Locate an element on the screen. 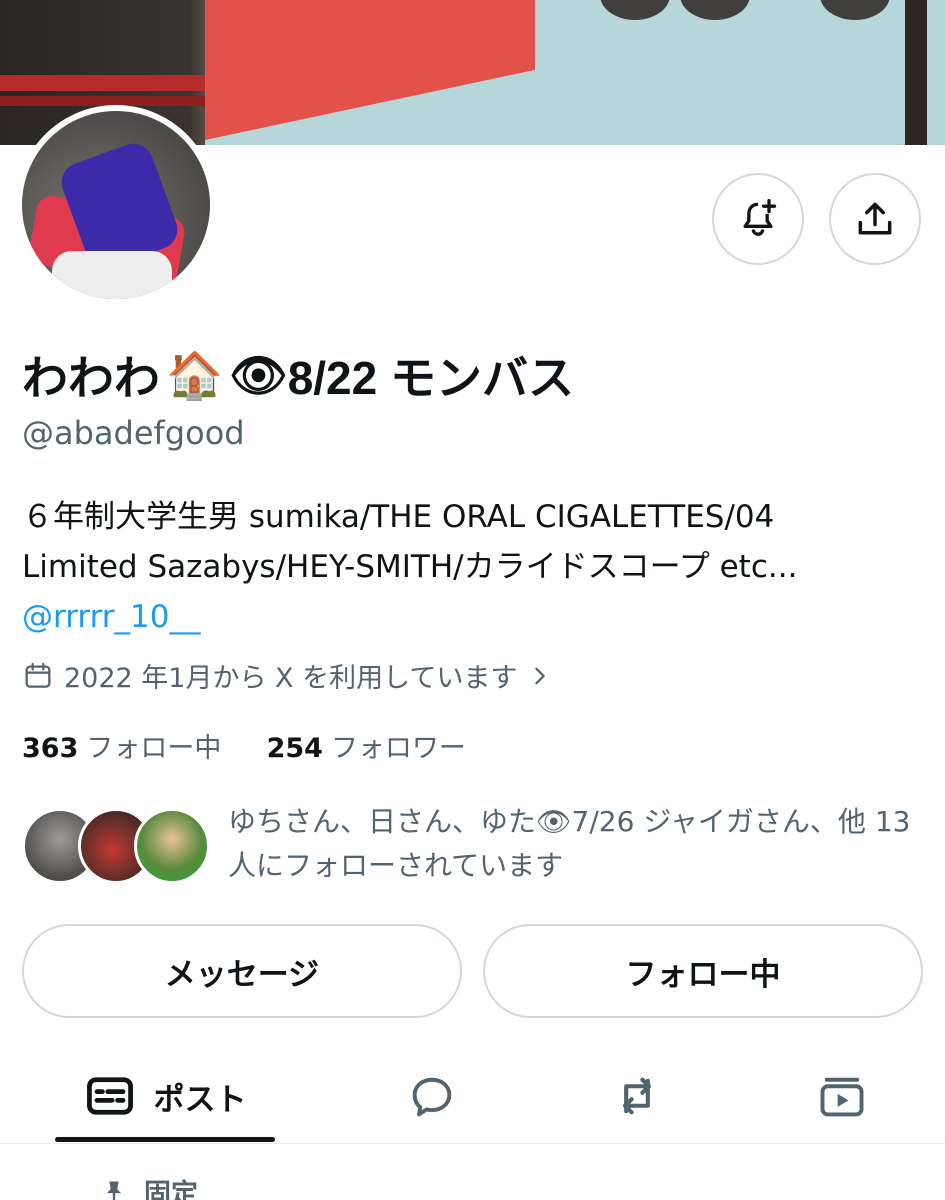 The image size is (945, 1200). repost-icon is located at coordinates (637, 1096).